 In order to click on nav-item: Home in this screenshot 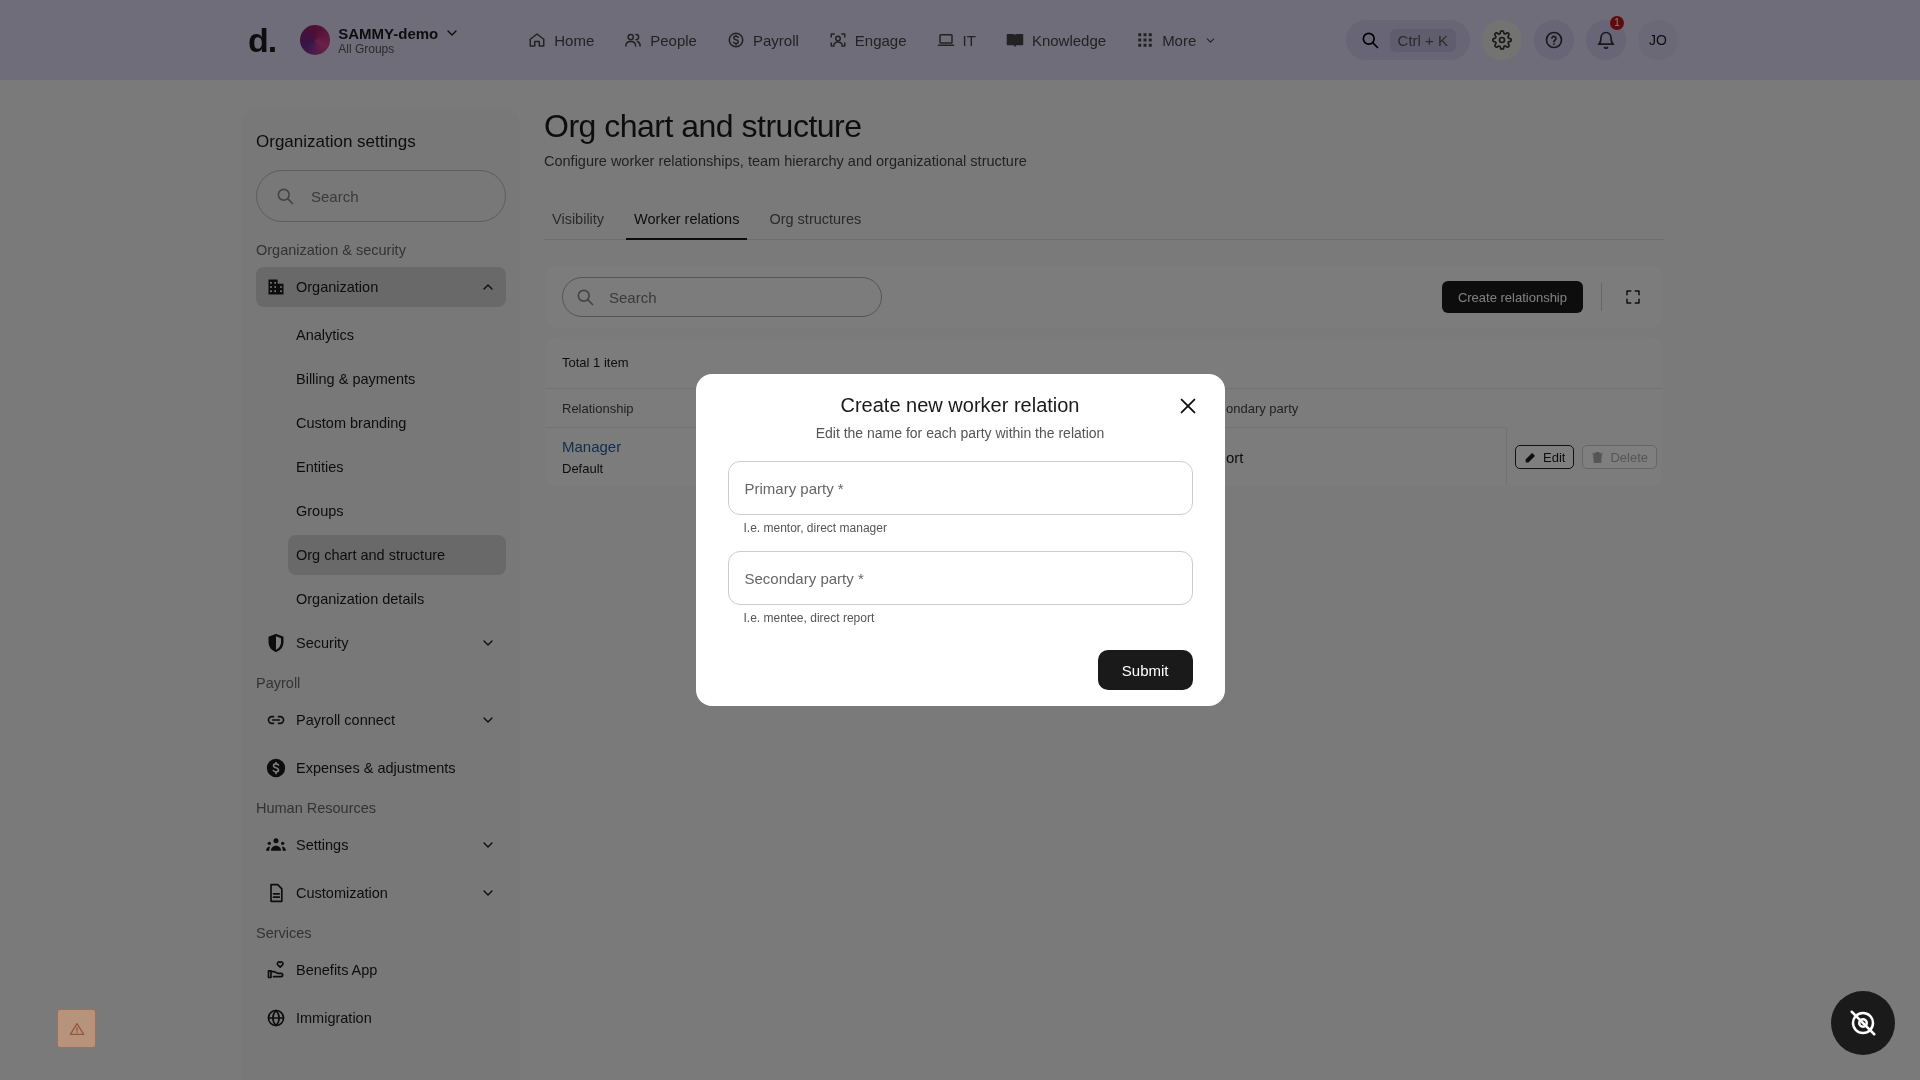, I will do `click(561, 40)`.